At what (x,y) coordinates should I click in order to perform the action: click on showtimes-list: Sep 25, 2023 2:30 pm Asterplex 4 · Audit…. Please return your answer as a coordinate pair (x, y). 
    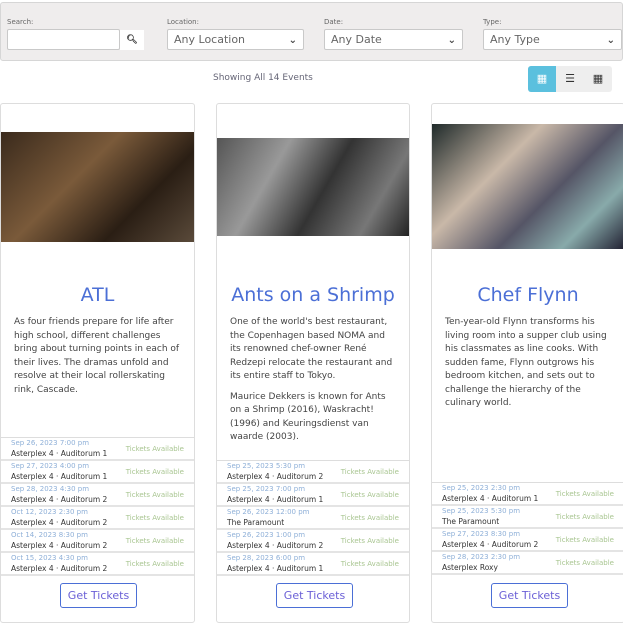
    Looking at the image, I should click on (527, 528).